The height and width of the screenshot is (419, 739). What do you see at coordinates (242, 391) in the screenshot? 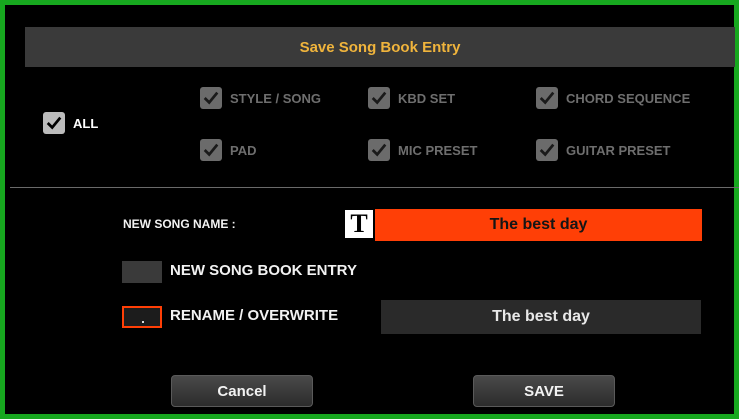
I see `cancel-button: Cancel` at bounding box center [242, 391].